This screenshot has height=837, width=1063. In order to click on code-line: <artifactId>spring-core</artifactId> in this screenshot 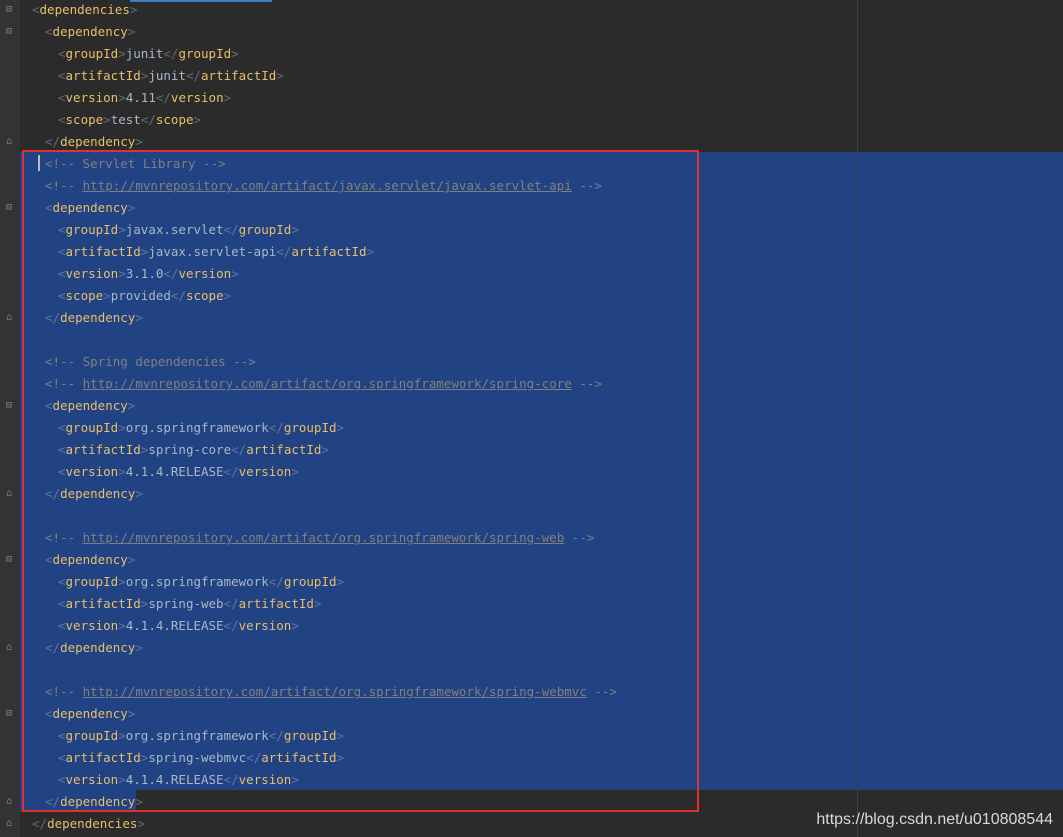, I will do `click(193, 450)`.